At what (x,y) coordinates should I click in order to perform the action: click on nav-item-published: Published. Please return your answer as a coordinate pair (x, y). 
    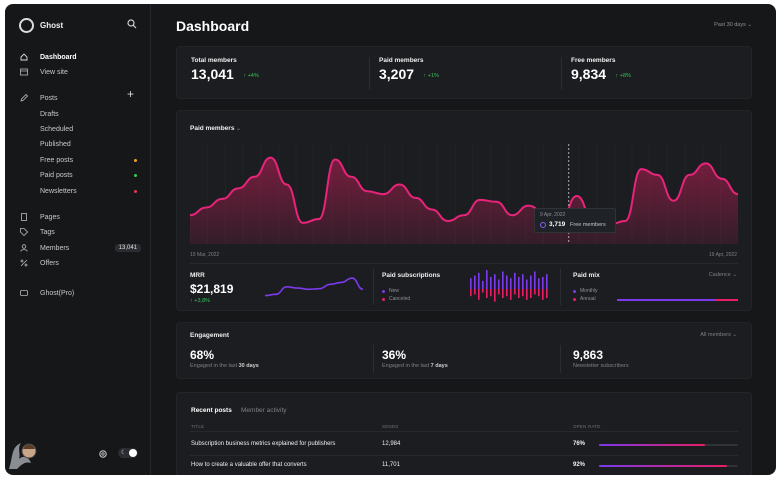
    Looking at the image, I should click on (81, 144).